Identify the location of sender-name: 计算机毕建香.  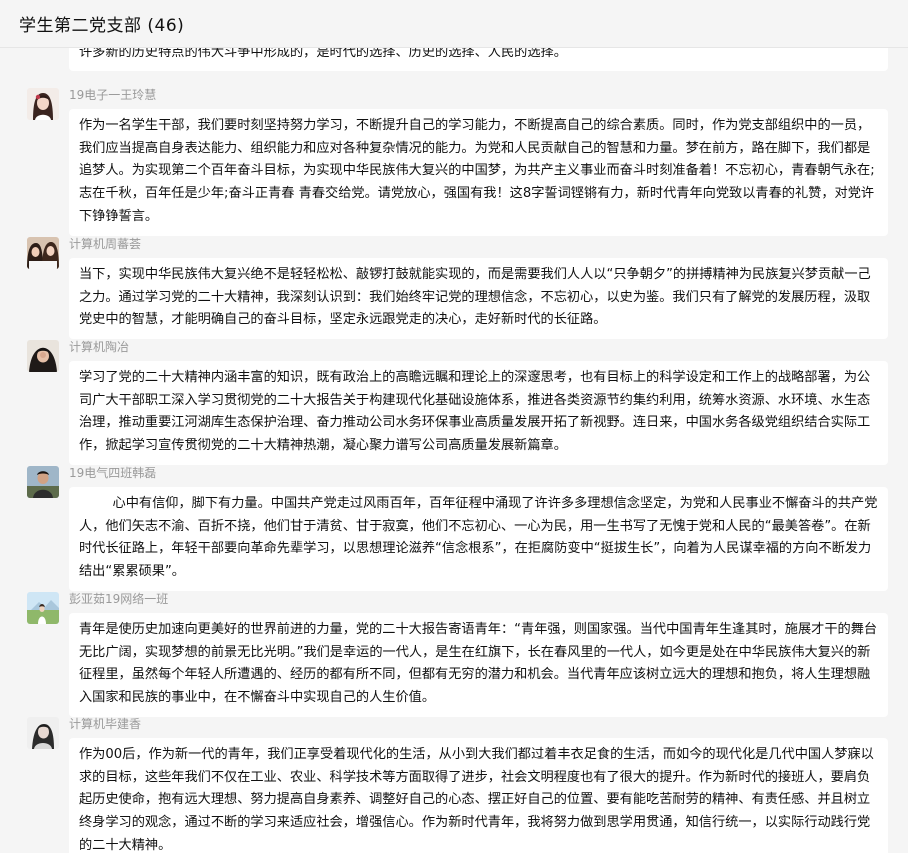
(105, 724).